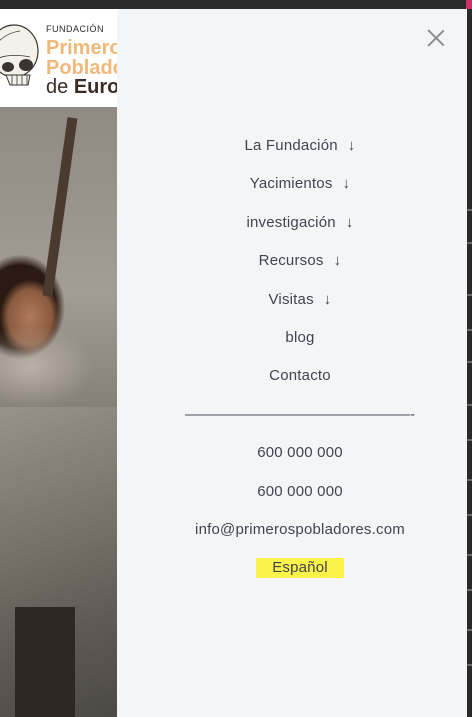  Describe the element at coordinates (291, 145) in the screenshot. I see `menu-item-label: La Fundación` at that location.